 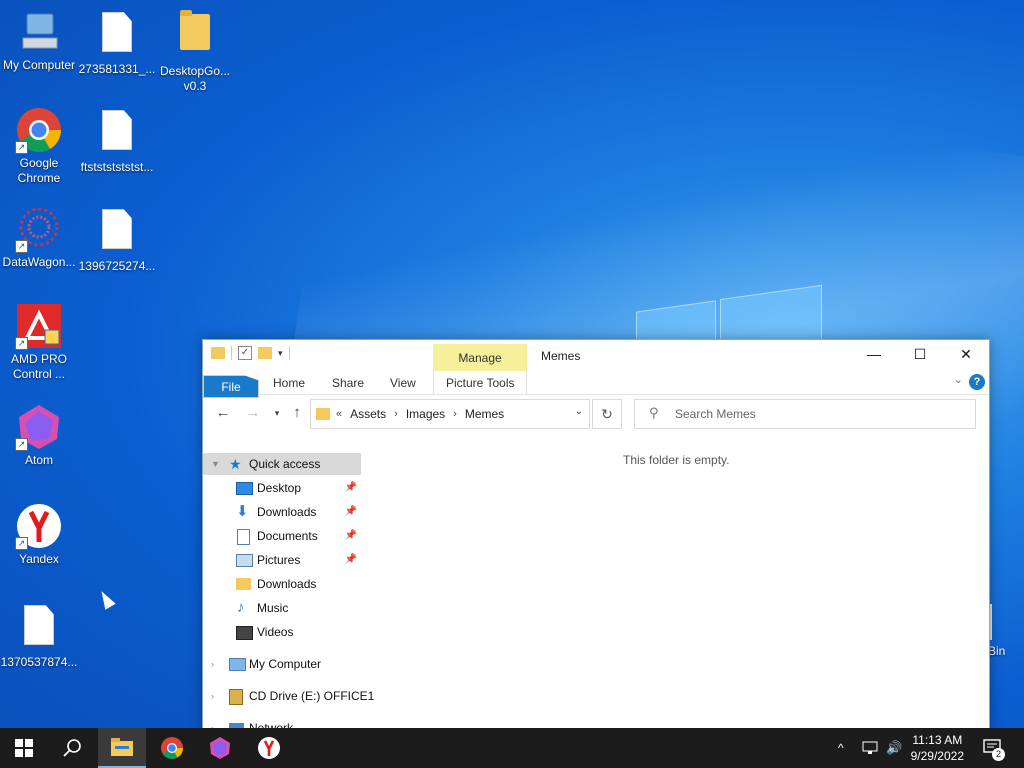 I want to click on forward-button: →, so click(x=253, y=413).